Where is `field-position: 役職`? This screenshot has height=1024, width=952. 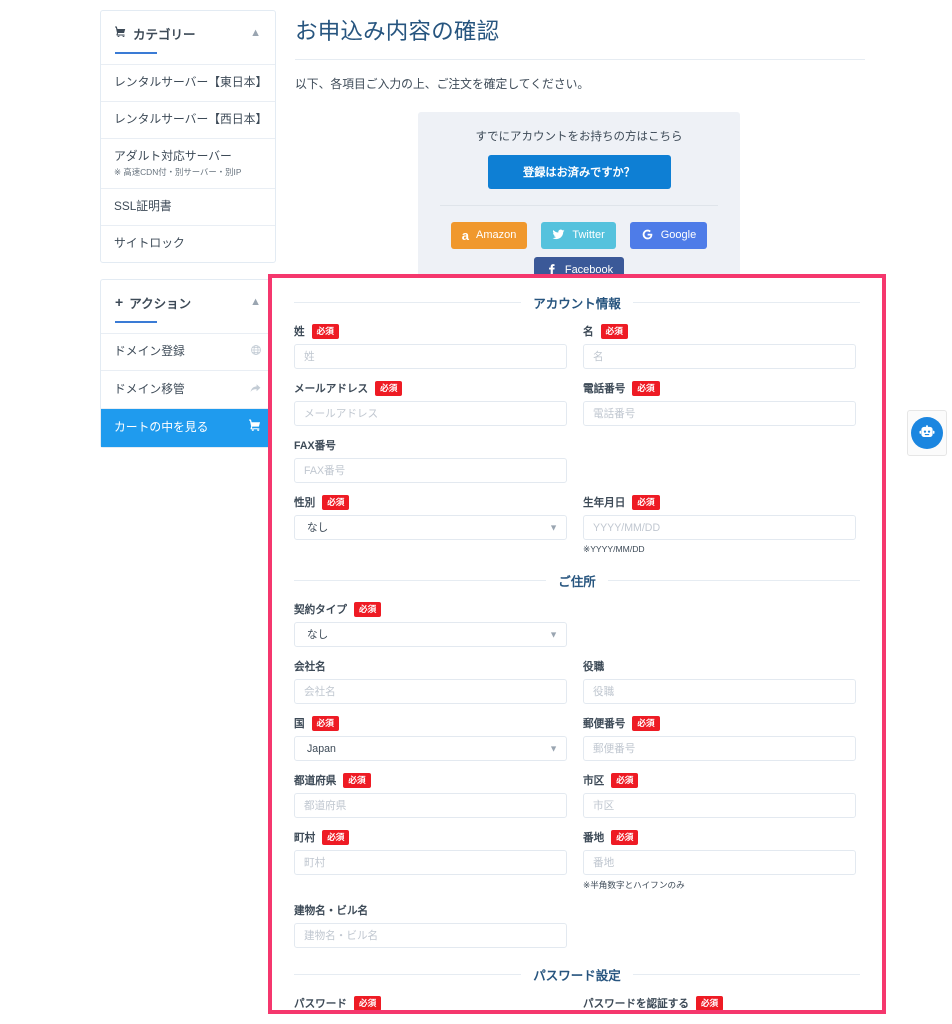 field-position: 役職 is located at coordinates (719, 681).